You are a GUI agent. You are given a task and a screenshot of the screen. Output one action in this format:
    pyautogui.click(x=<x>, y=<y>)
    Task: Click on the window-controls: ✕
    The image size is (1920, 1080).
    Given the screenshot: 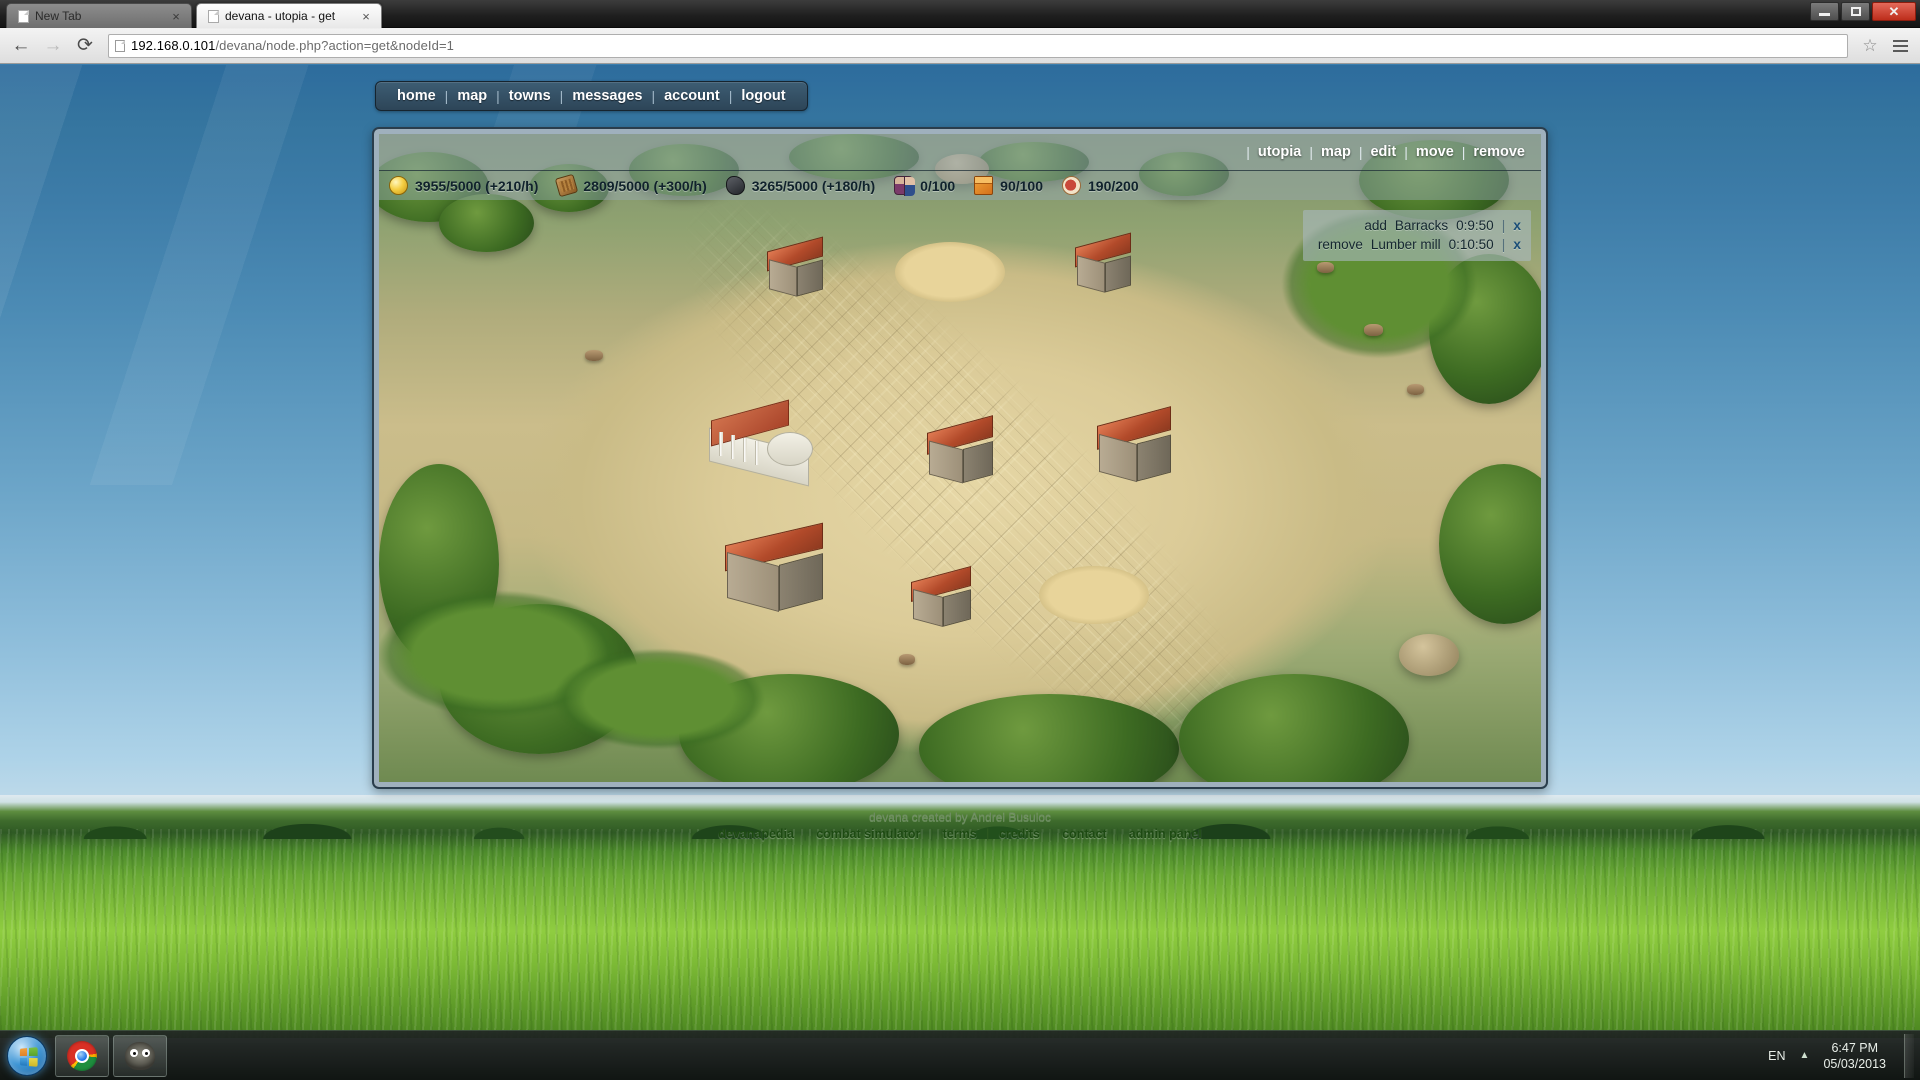 What is the action you would take?
    pyautogui.click(x=1863, y=11)
    